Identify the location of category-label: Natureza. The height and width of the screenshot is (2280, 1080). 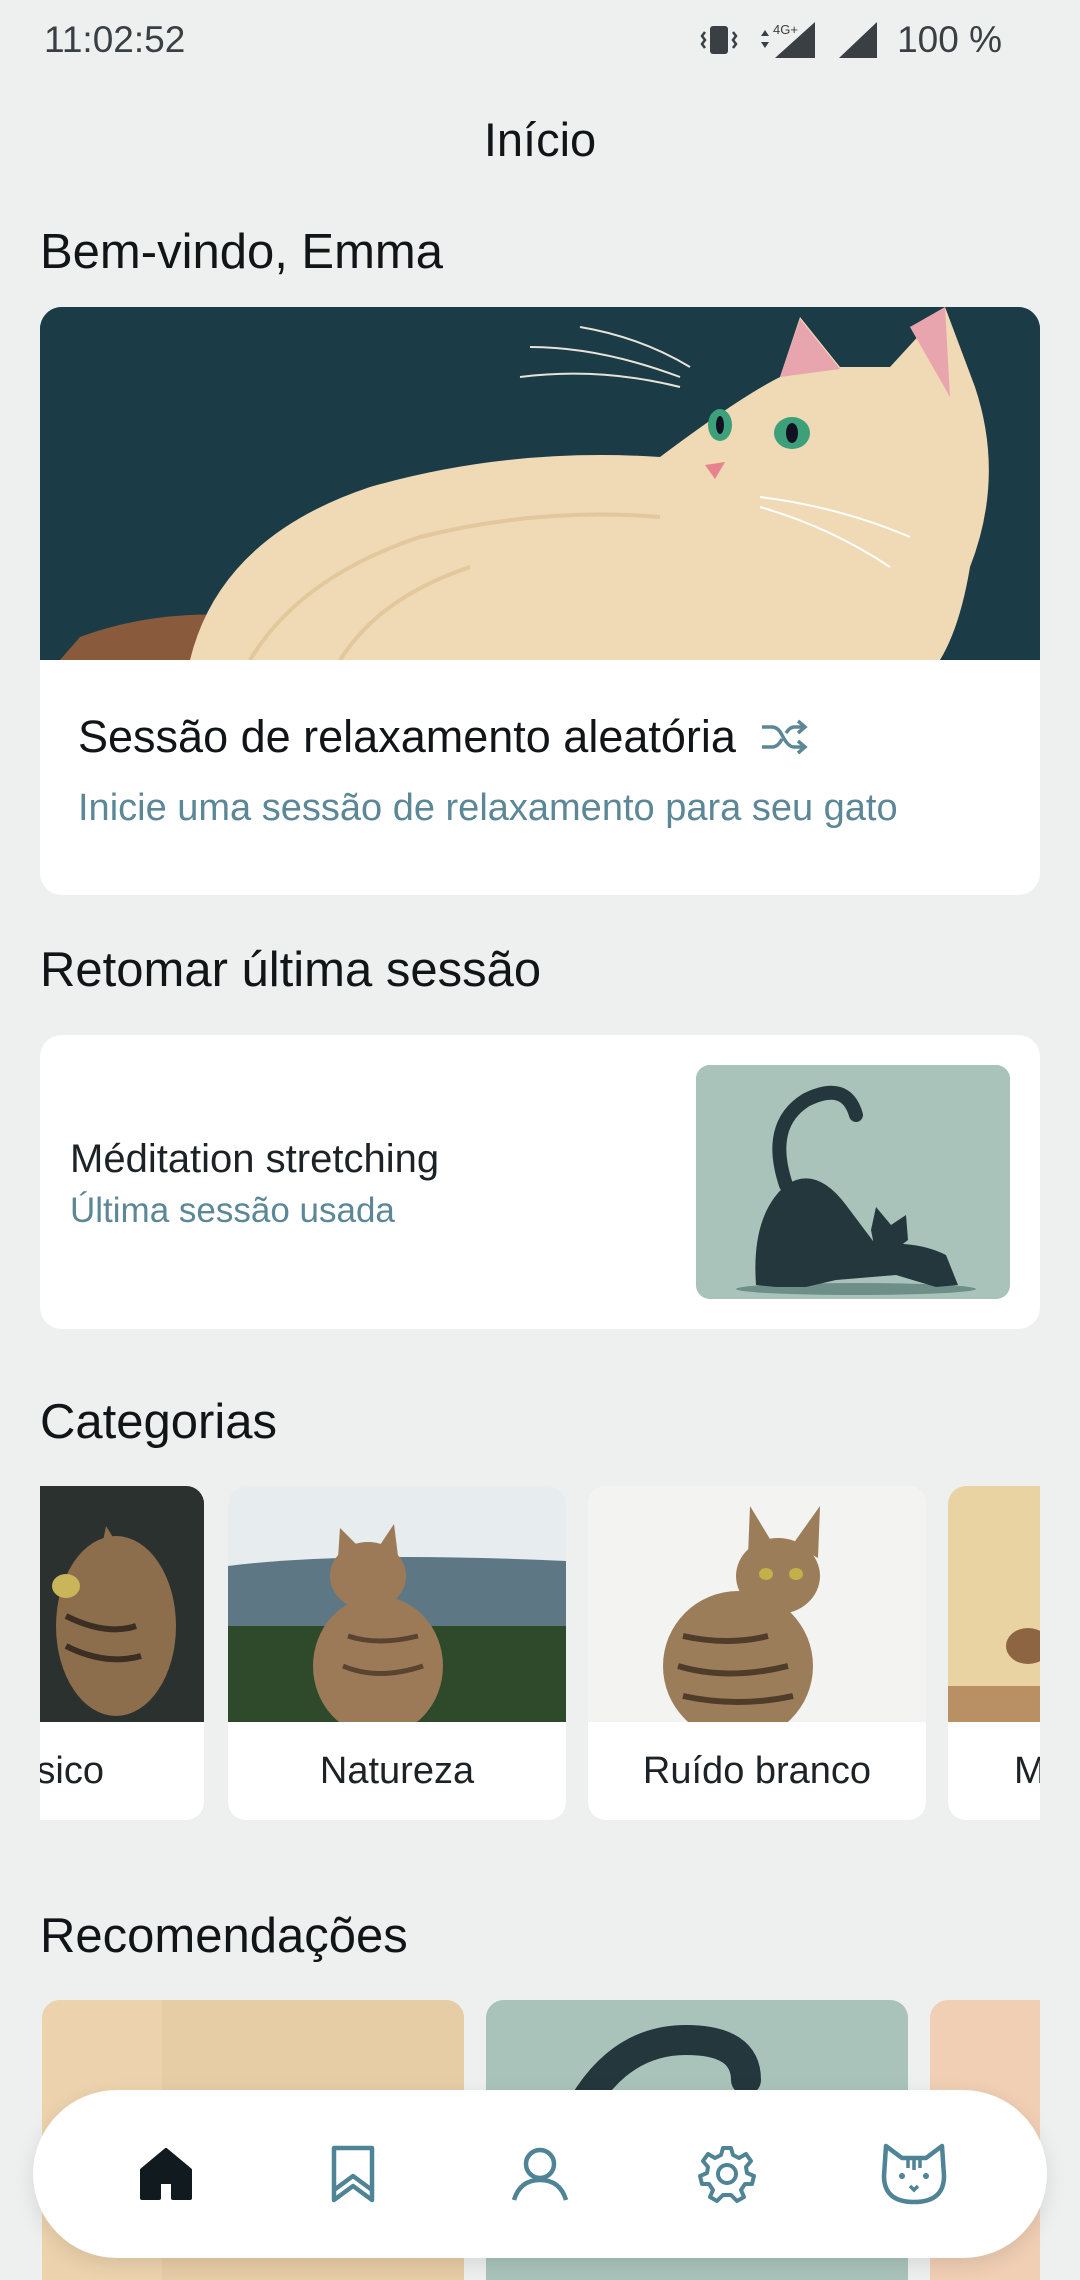
(397, 1770).